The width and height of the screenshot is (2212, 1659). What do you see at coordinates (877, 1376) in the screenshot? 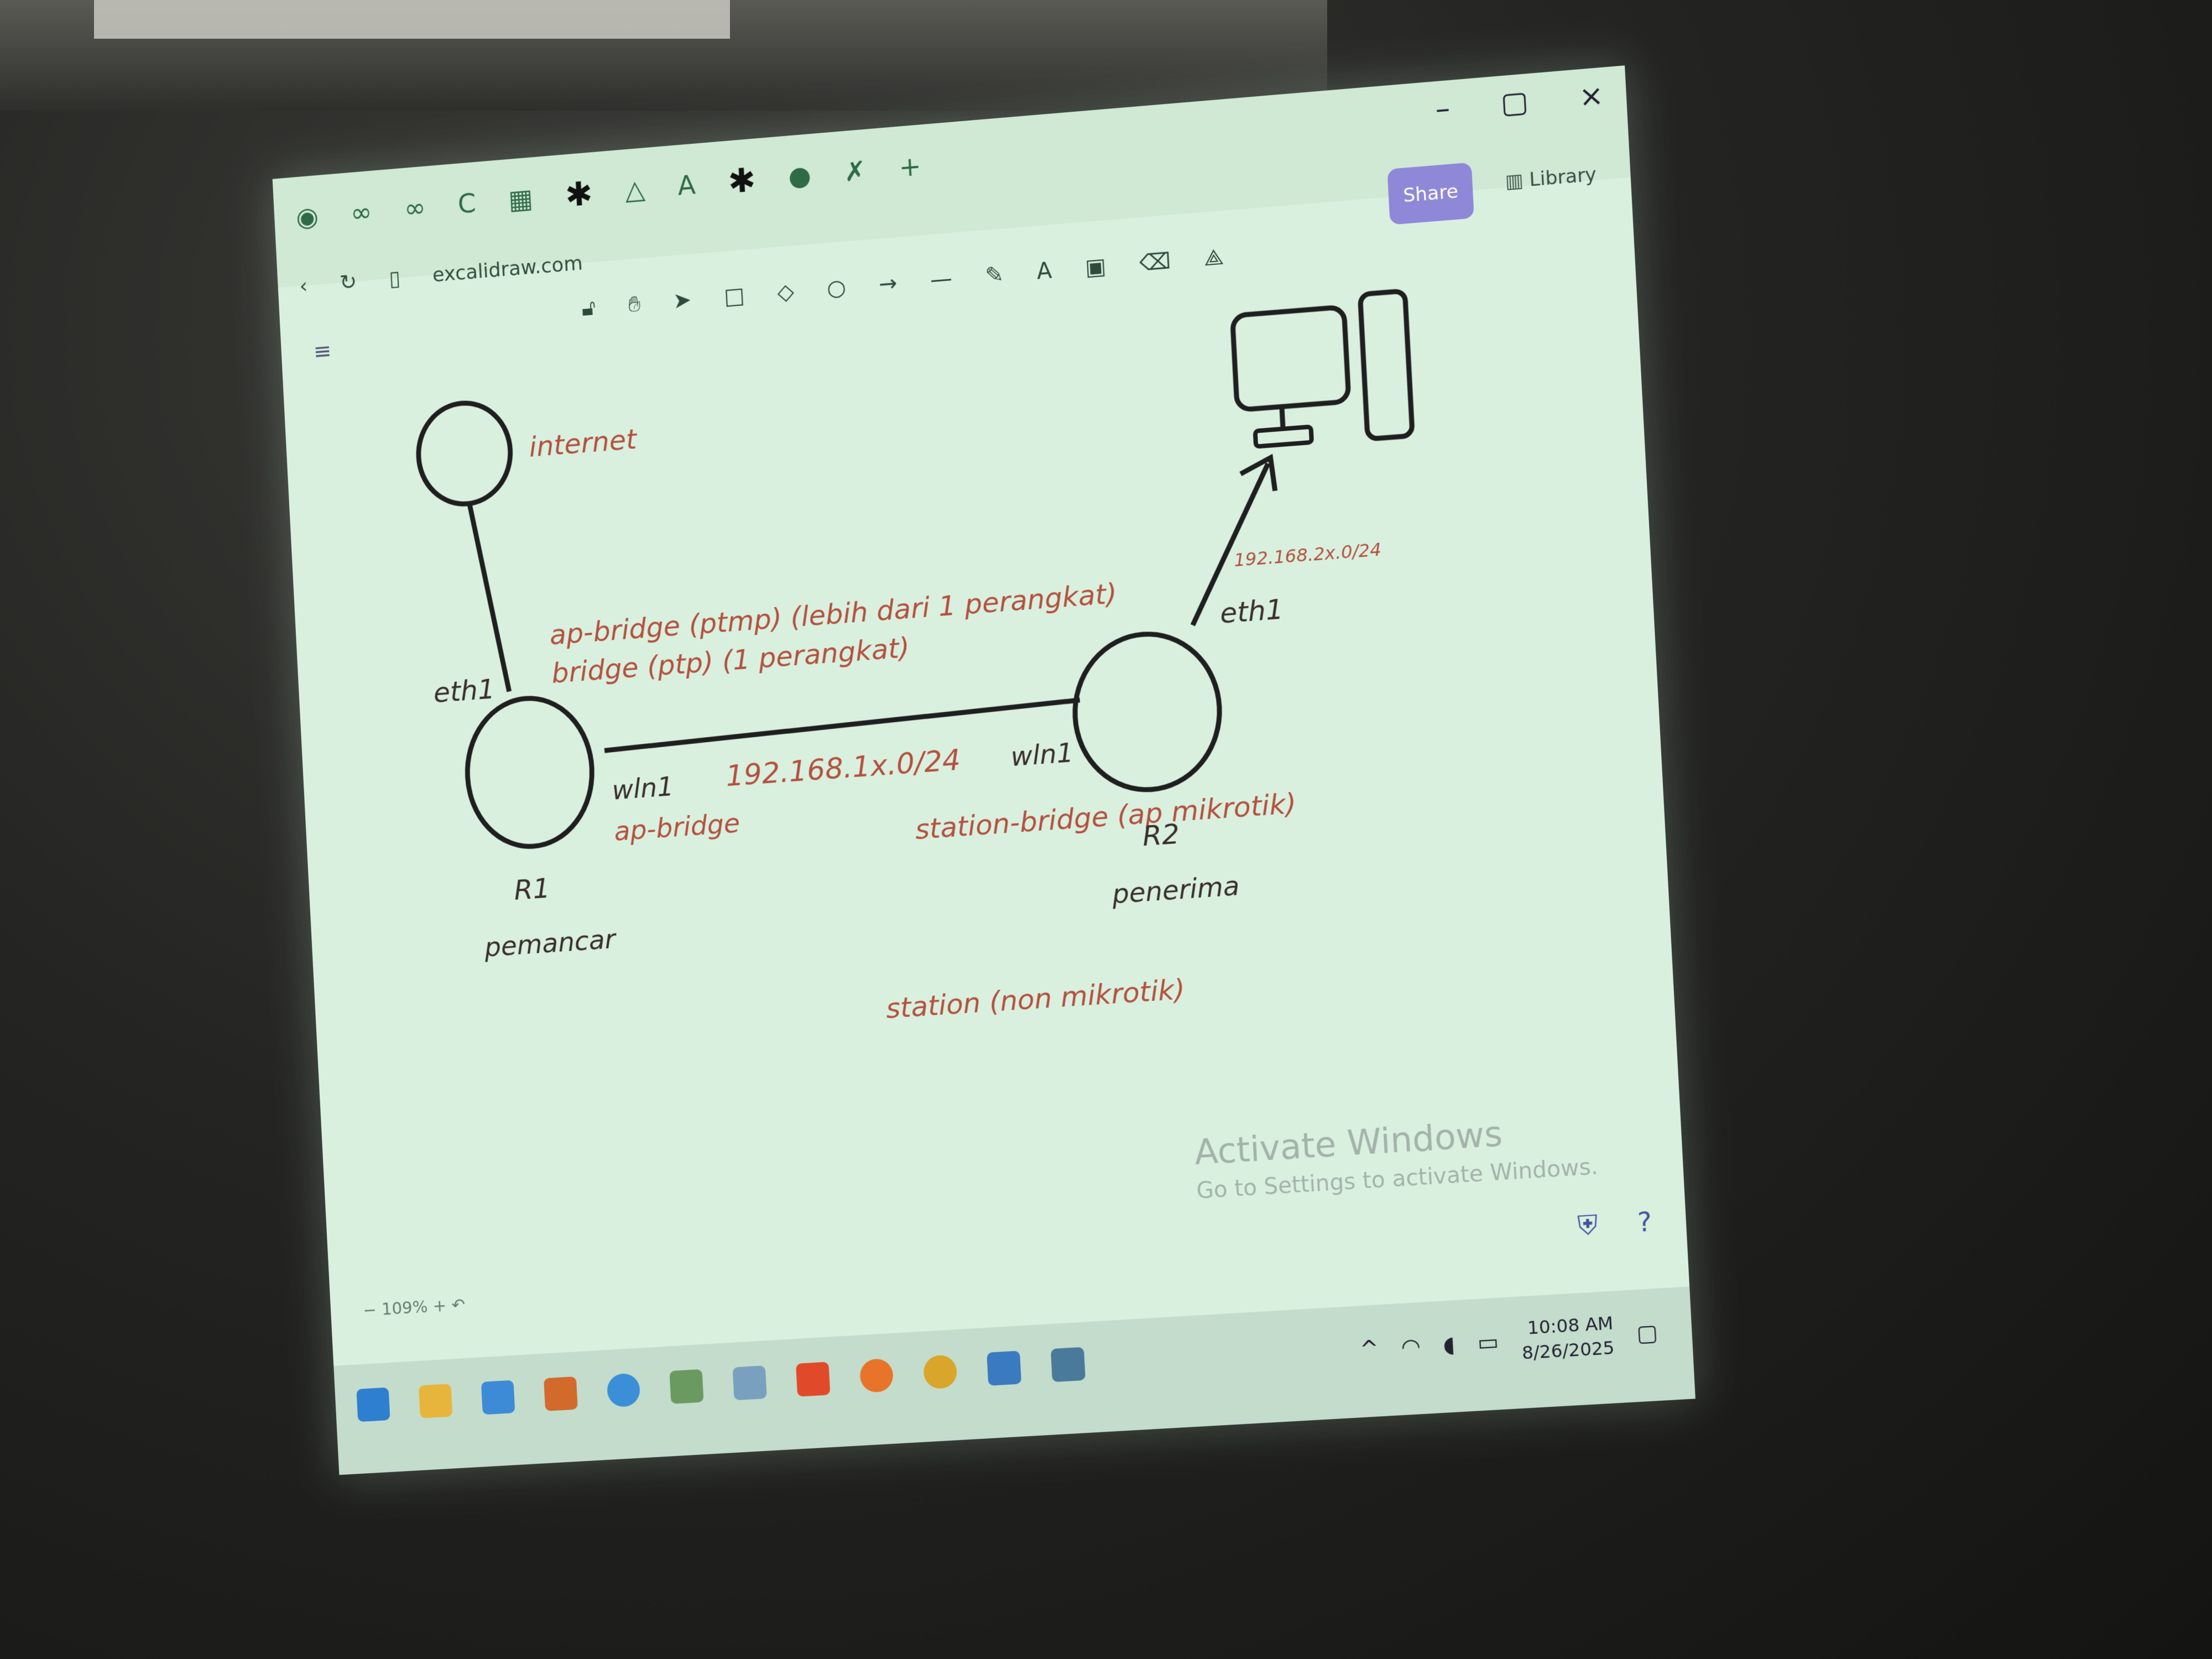
I see `firefox-icon` at bounding box center [877, 1376].